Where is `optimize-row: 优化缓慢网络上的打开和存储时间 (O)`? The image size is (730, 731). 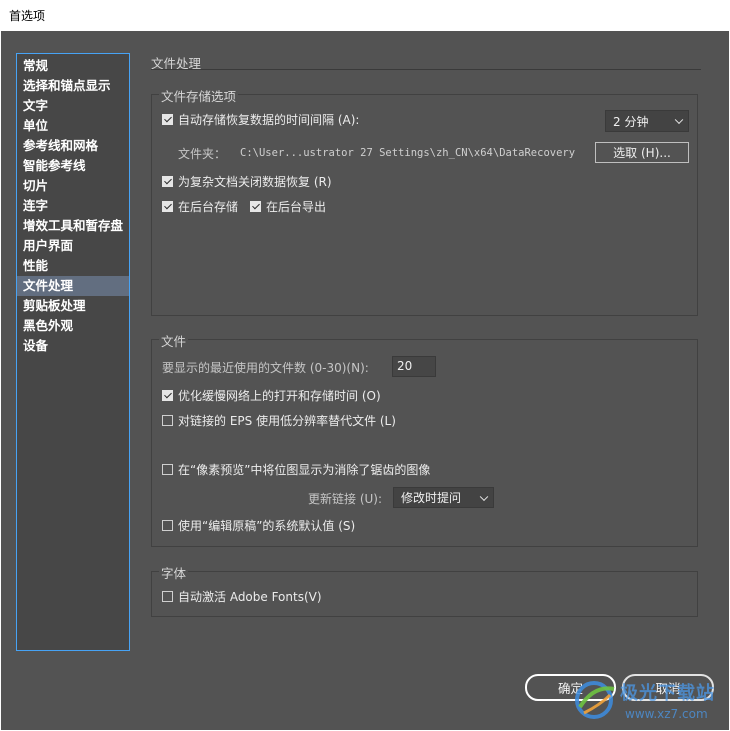
optimize-row: 优化缓慢网络上的打开和存储时间 (O) is located at coordinates (271, 395).